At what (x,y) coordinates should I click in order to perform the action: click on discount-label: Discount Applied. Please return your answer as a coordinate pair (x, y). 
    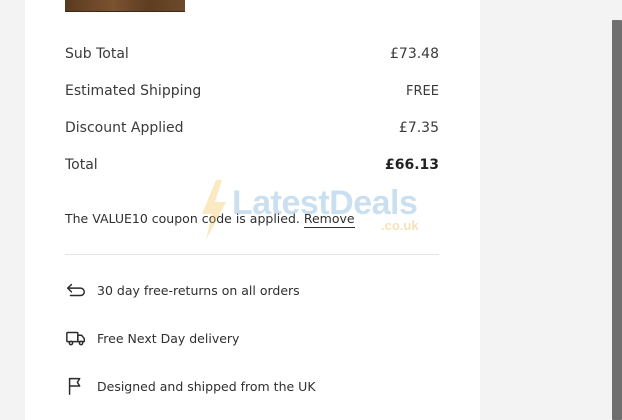
    Looking at the image, I should click on (124, 128).